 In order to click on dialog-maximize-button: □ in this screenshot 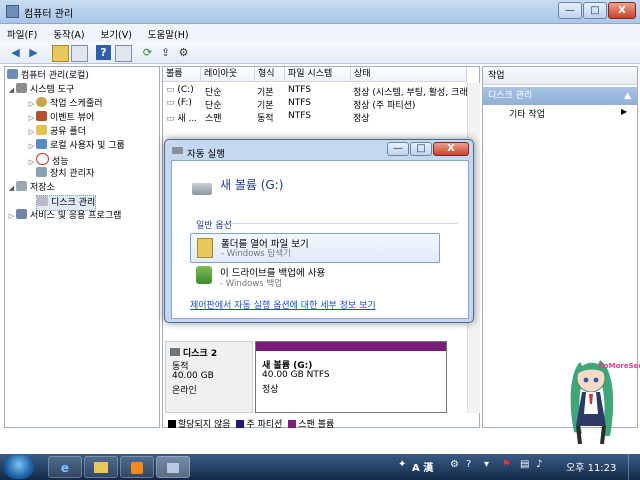, I will do `click(421, 149)`.